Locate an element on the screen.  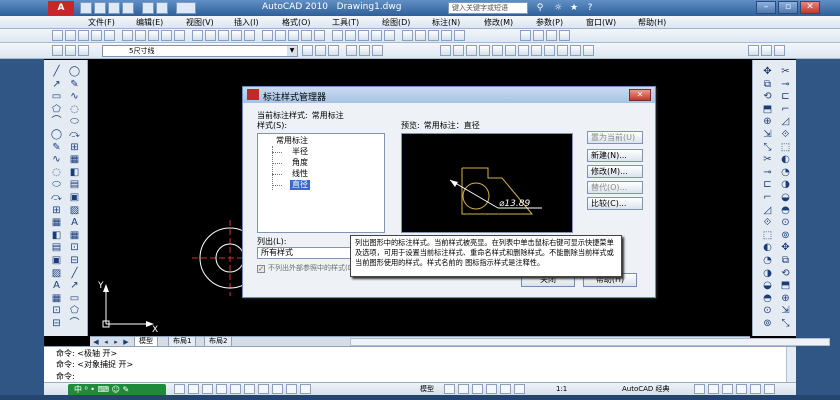
menu-insert: 插入(I) is located at coordinates (246, 22).